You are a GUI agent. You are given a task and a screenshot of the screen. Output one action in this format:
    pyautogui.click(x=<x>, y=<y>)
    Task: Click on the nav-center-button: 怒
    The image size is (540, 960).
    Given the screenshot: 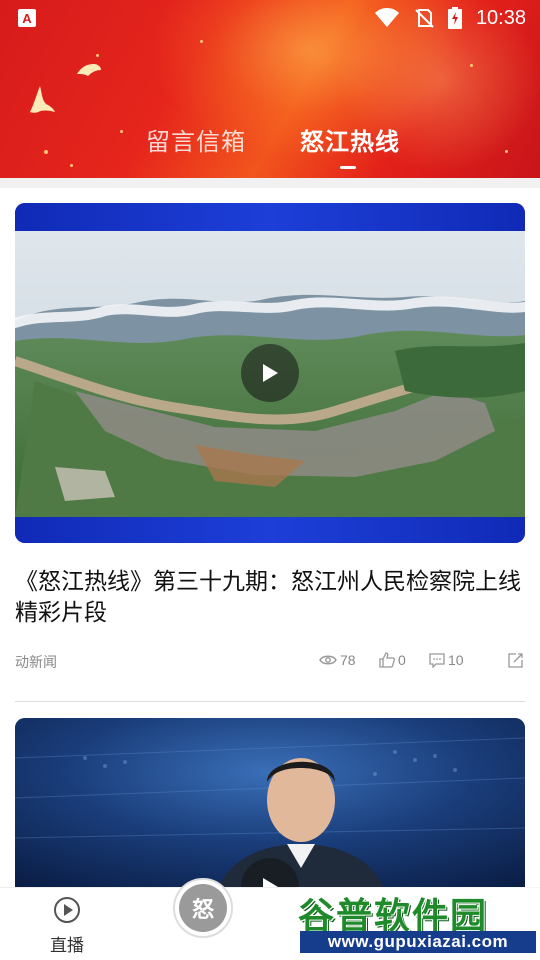 What is the action you would take?
    pyautogui.click(x=203, y=908)
    